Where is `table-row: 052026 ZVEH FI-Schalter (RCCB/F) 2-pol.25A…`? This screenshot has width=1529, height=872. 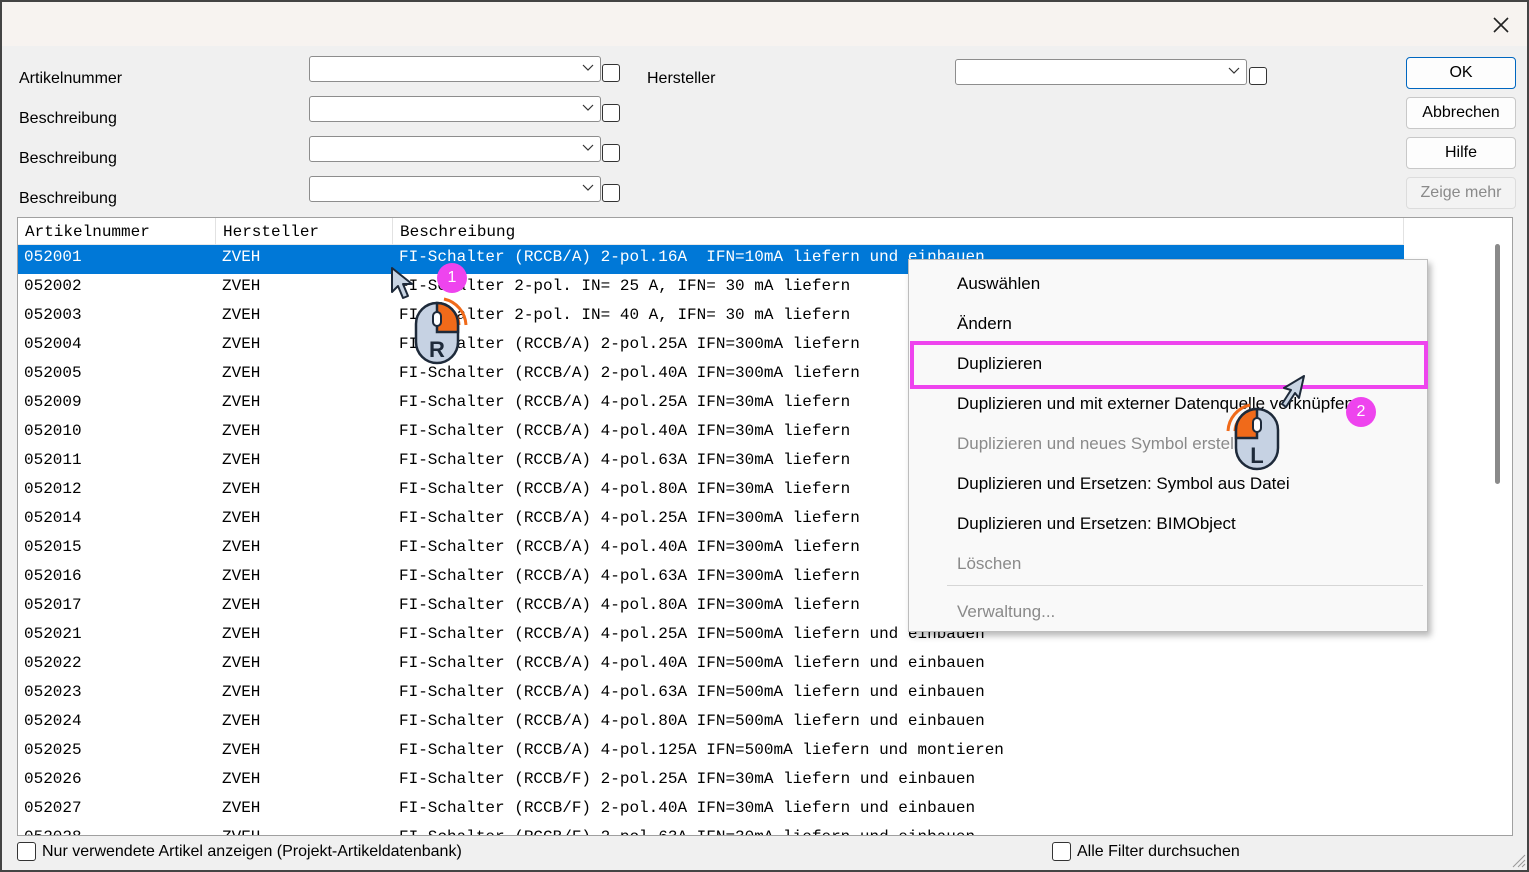 table-row: 052026 ZVEH FI-Schalter (RCCB/F) 2-pol.25A… is located at coordinates (711, 781).